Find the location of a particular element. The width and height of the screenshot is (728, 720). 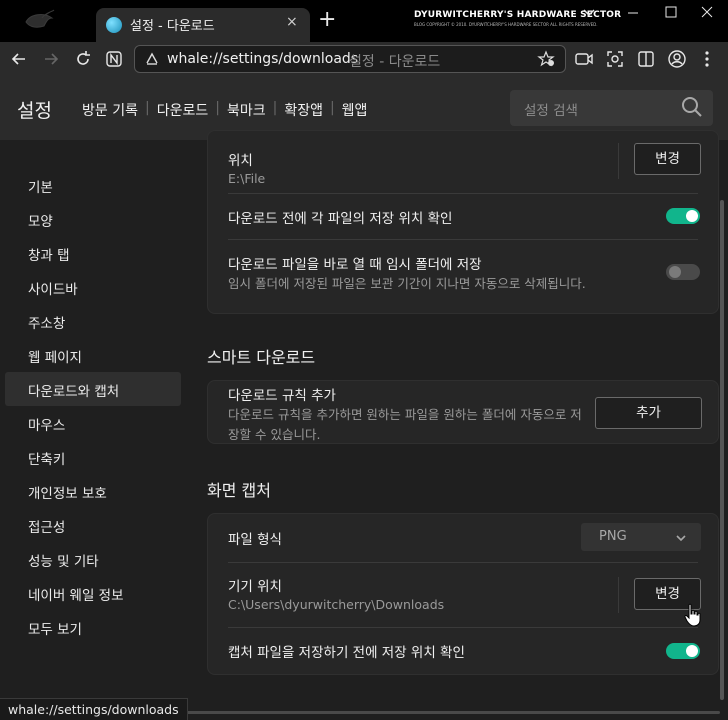

device-location-label: 기기 위치 is located at coordinates (255, 587).